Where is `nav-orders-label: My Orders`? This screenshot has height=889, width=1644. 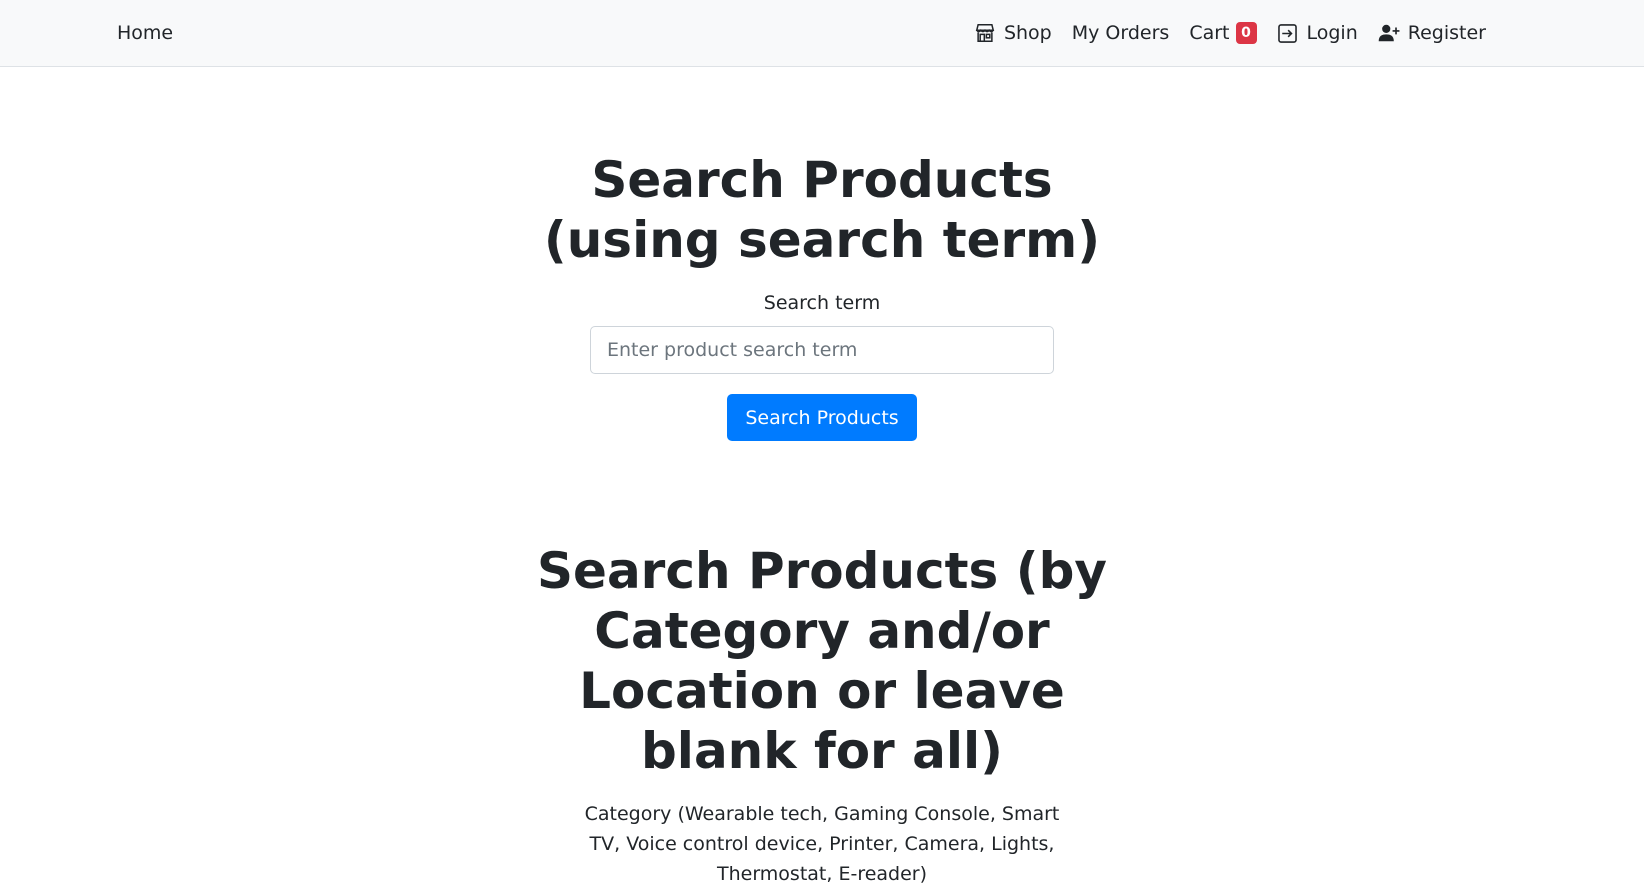
nav-orders-label: My Orders is located at coordinates (1120, 33).